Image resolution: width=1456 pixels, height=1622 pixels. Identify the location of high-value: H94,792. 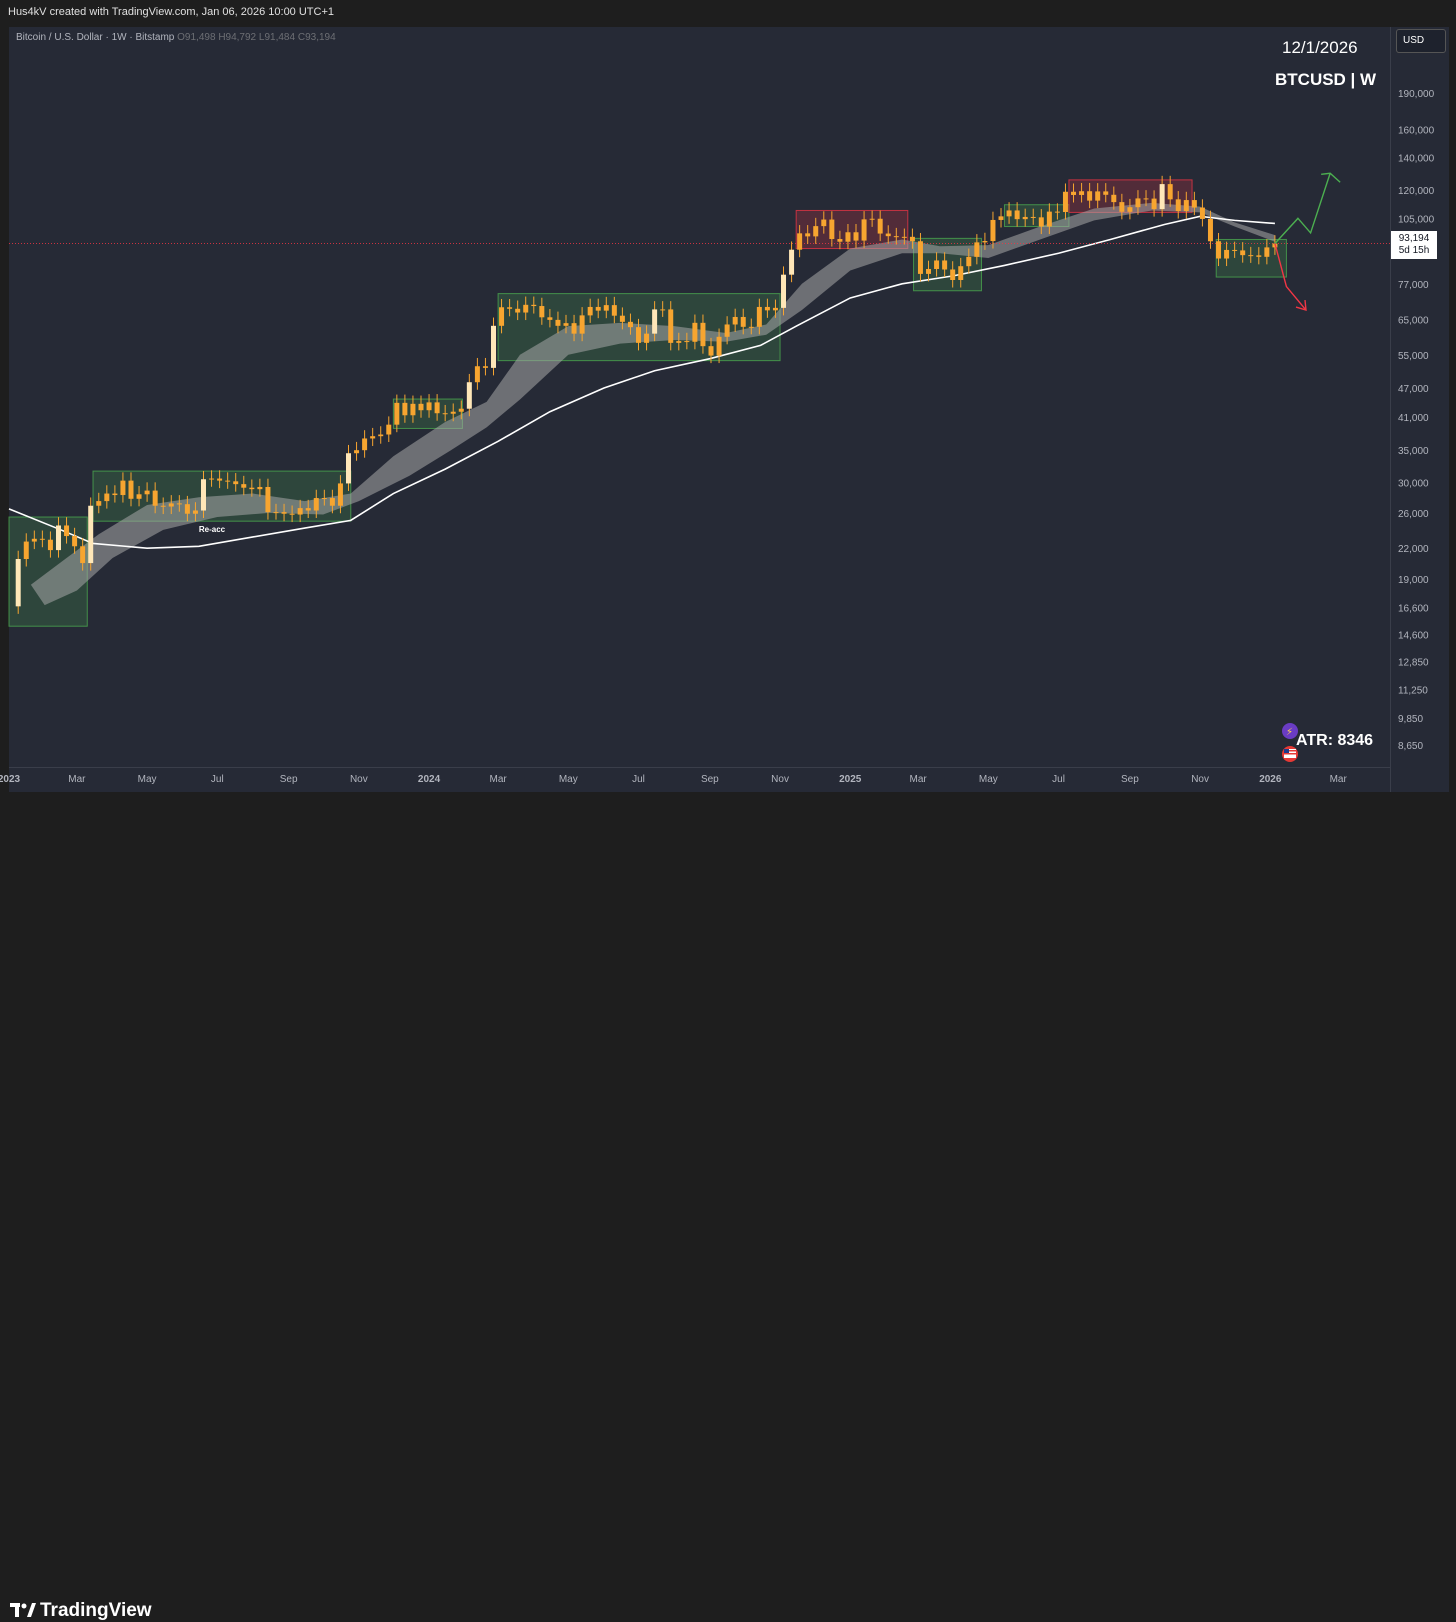
(237, 37).